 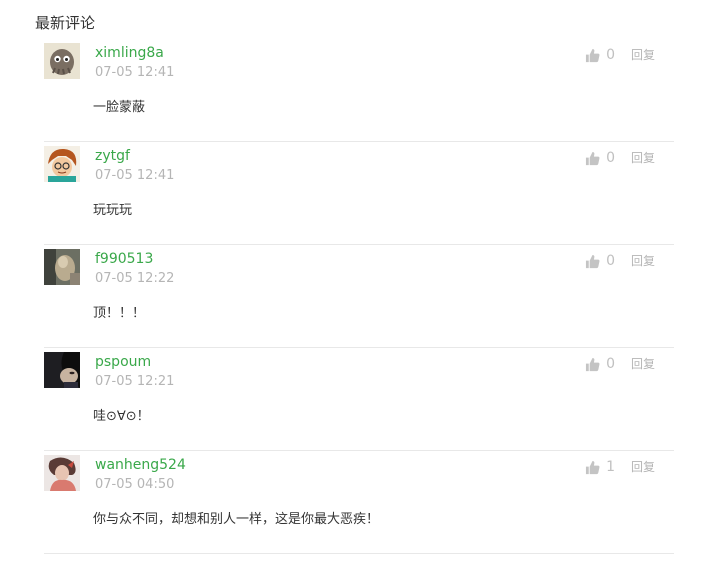 I want to click on timestamp: 07-05 12:22, so click(x=135, y=278).